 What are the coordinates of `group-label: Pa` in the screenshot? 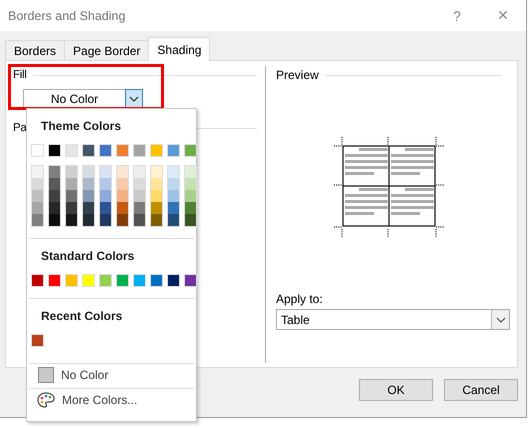 It's located at (19, 128).